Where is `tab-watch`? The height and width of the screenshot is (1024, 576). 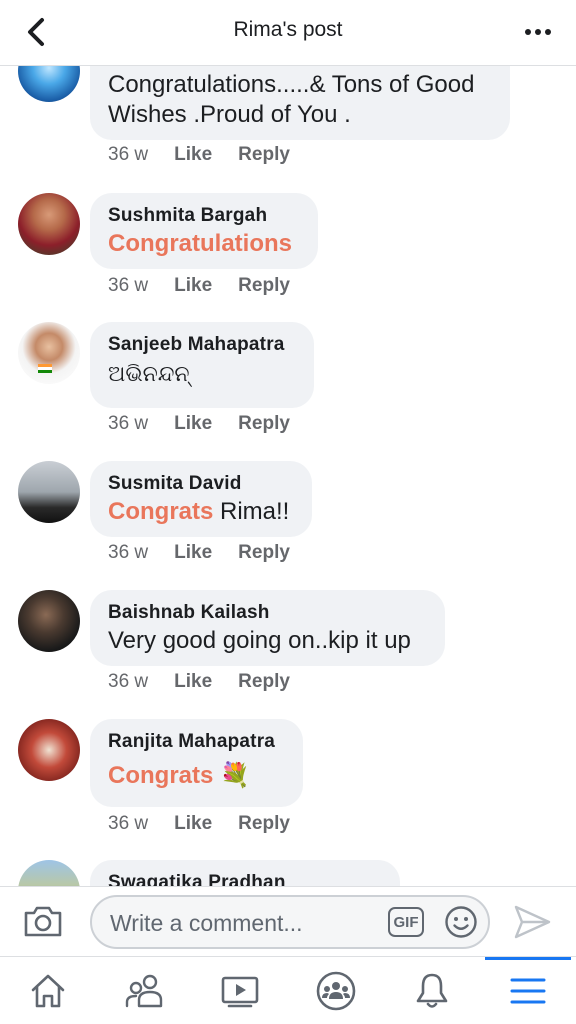
tab-watch is located at coordinates (240, 991).